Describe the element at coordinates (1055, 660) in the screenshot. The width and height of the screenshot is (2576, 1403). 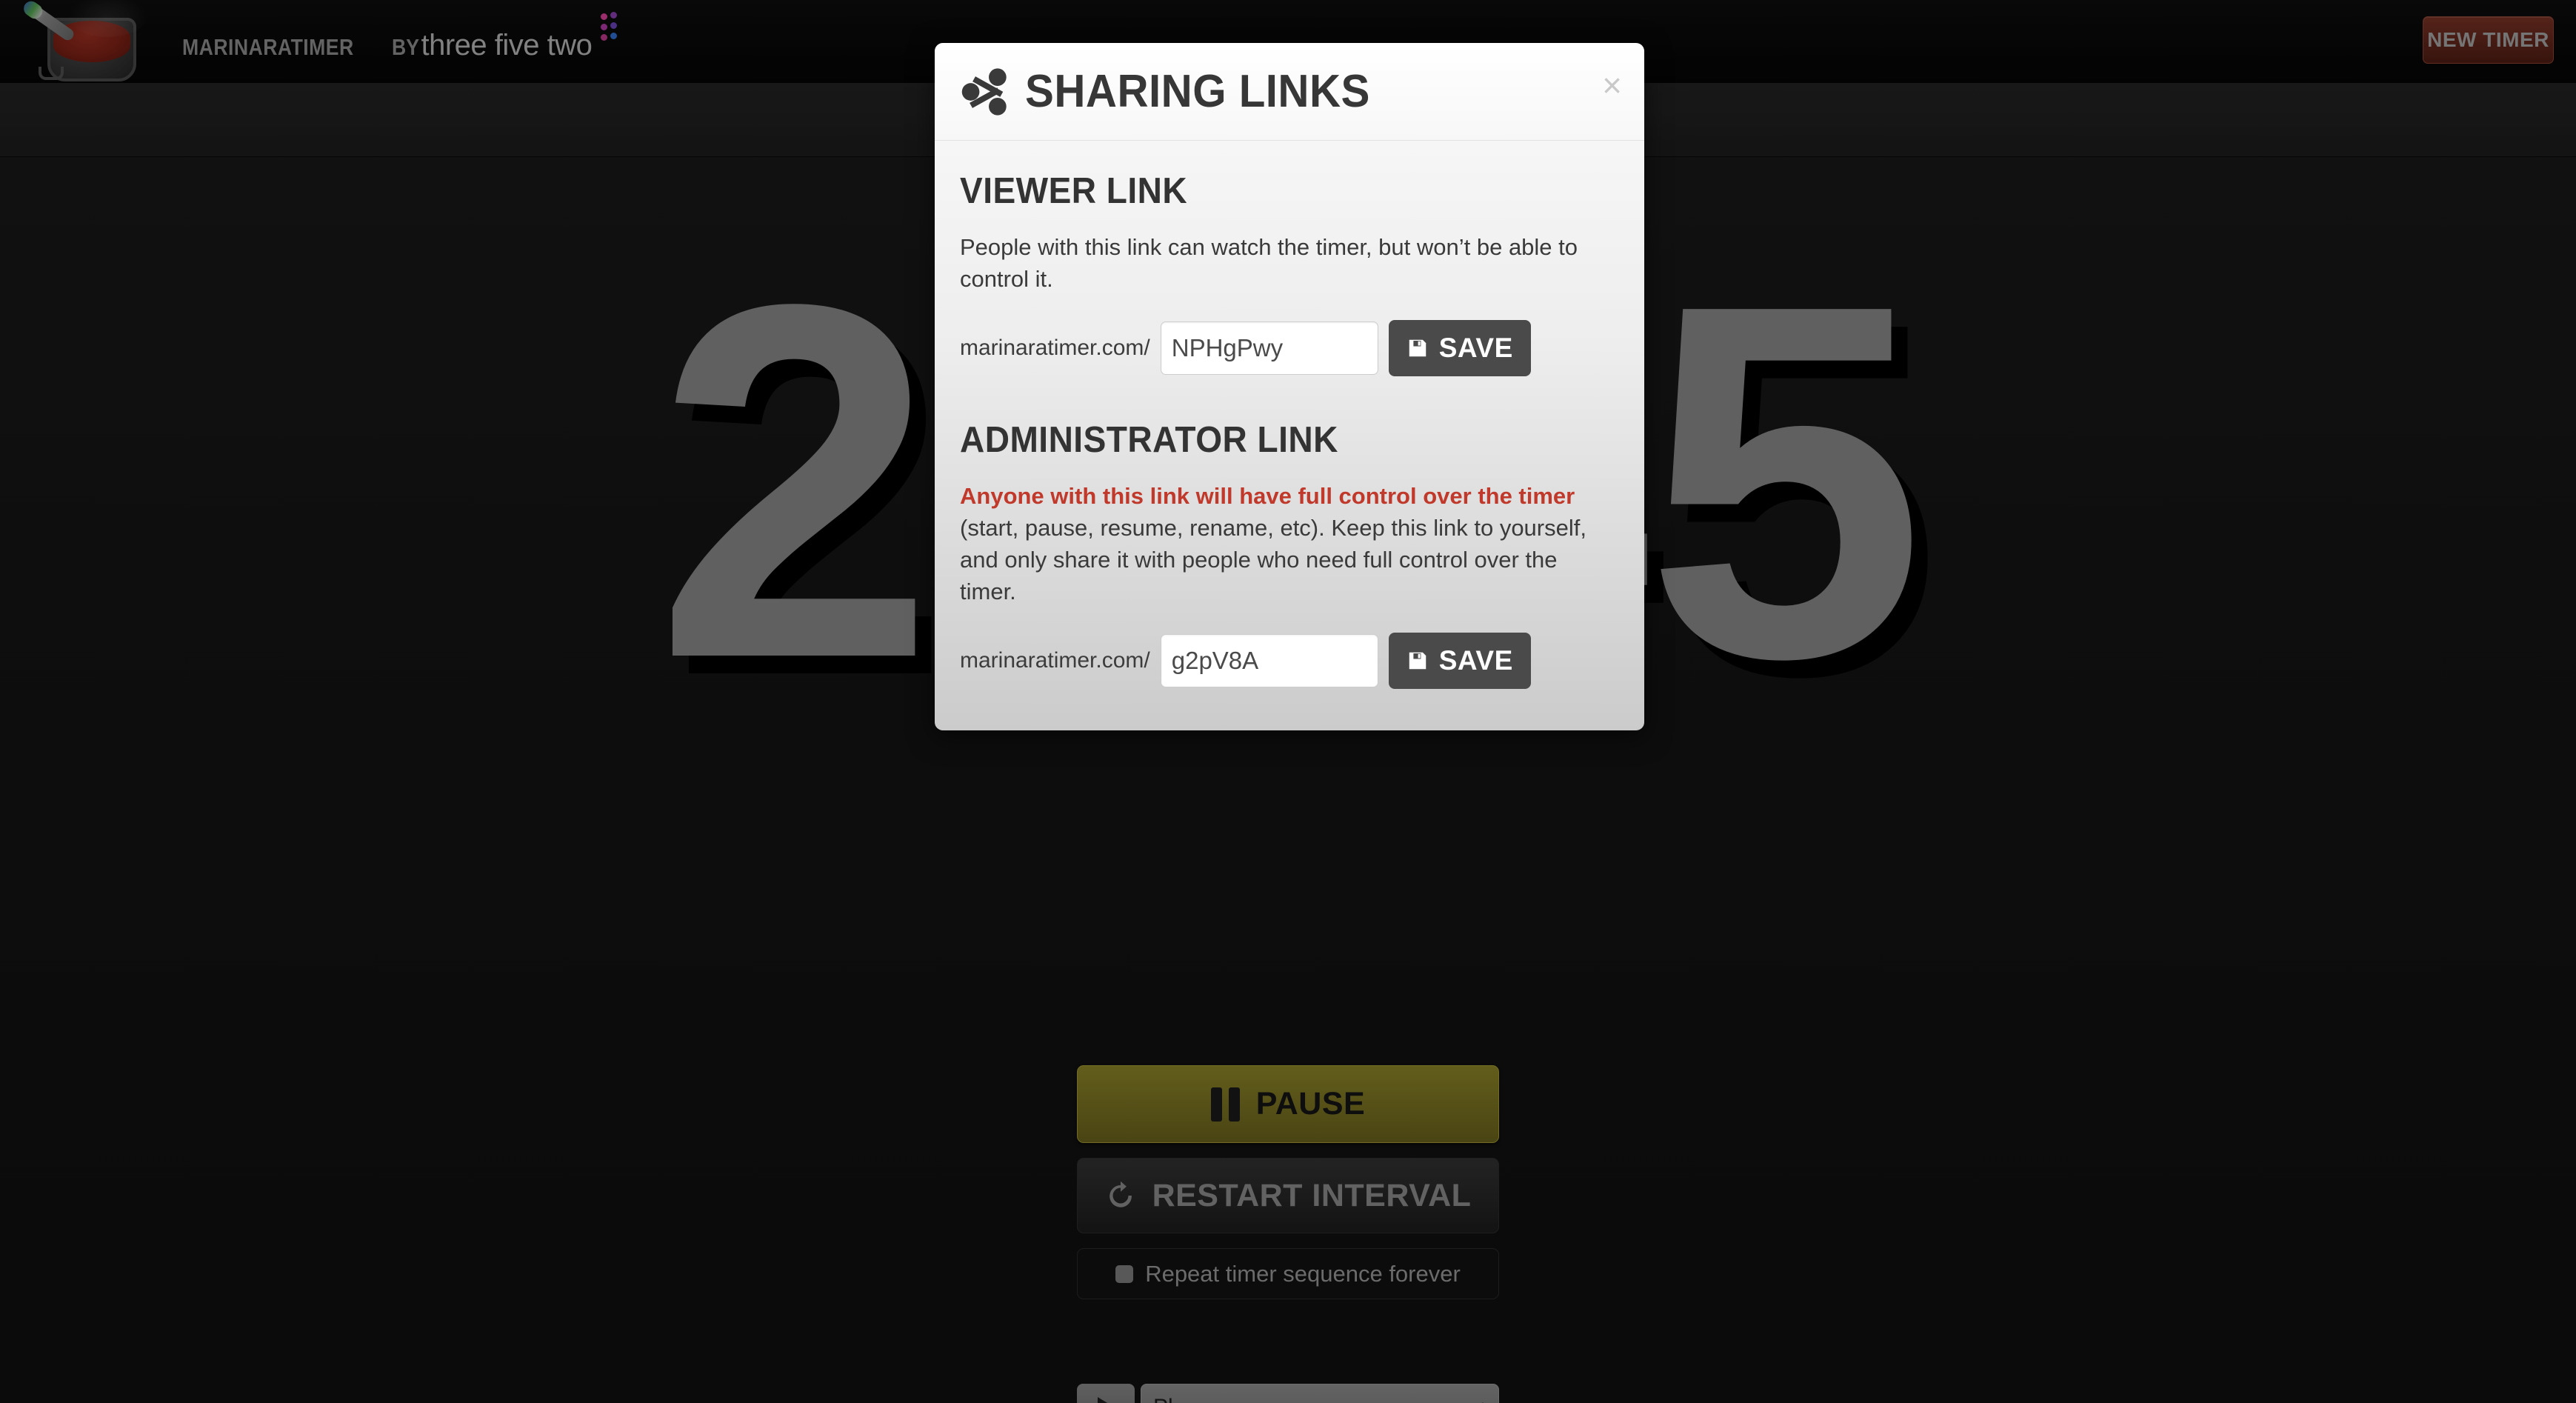
I see `administrator-url-prefix: marinaratimer.com/` at that location.